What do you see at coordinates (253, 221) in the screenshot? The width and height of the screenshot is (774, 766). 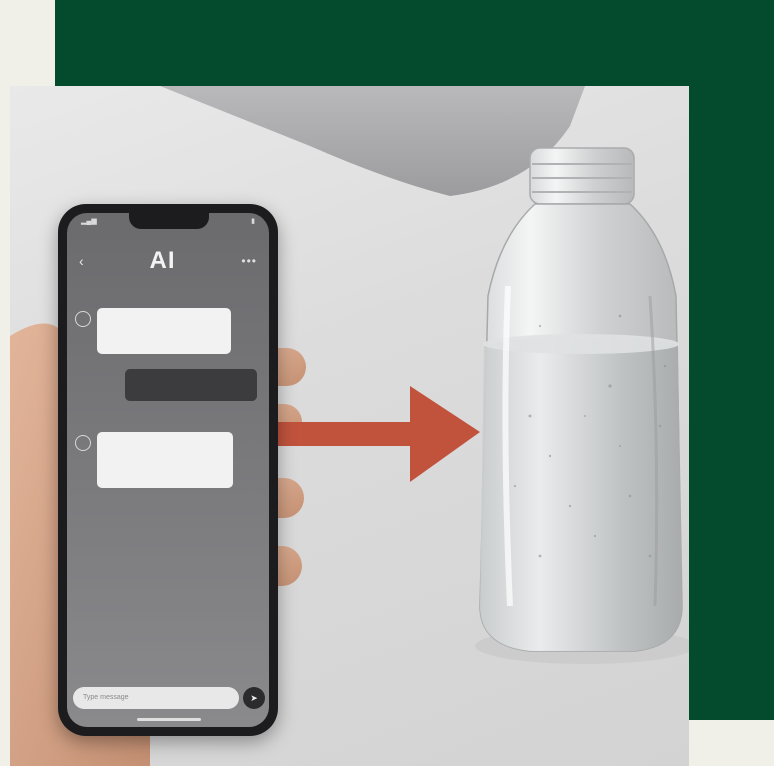 I see `battery-icon: ▮` at bounding box center [253, 221].